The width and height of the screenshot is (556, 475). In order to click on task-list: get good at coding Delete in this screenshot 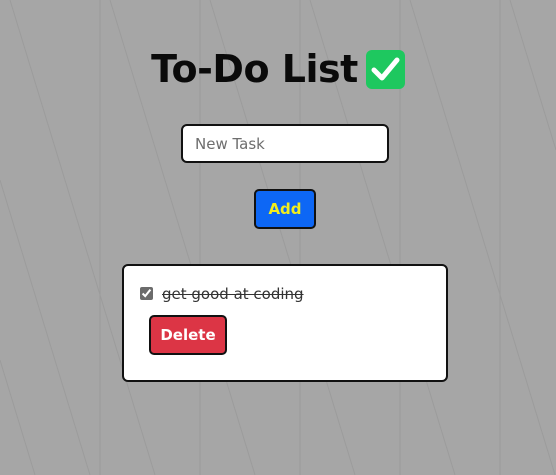, I will do `click(285, 323)`.